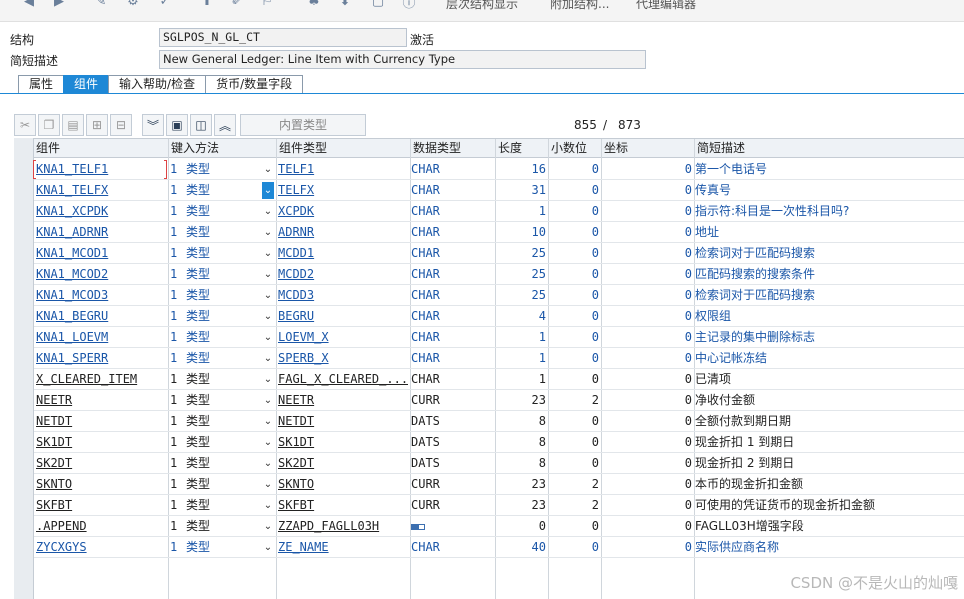 Image resolution: width=964 pixels, height=599 pixels. I want to click on other-object-icon: ⚙, so click(133, 5).